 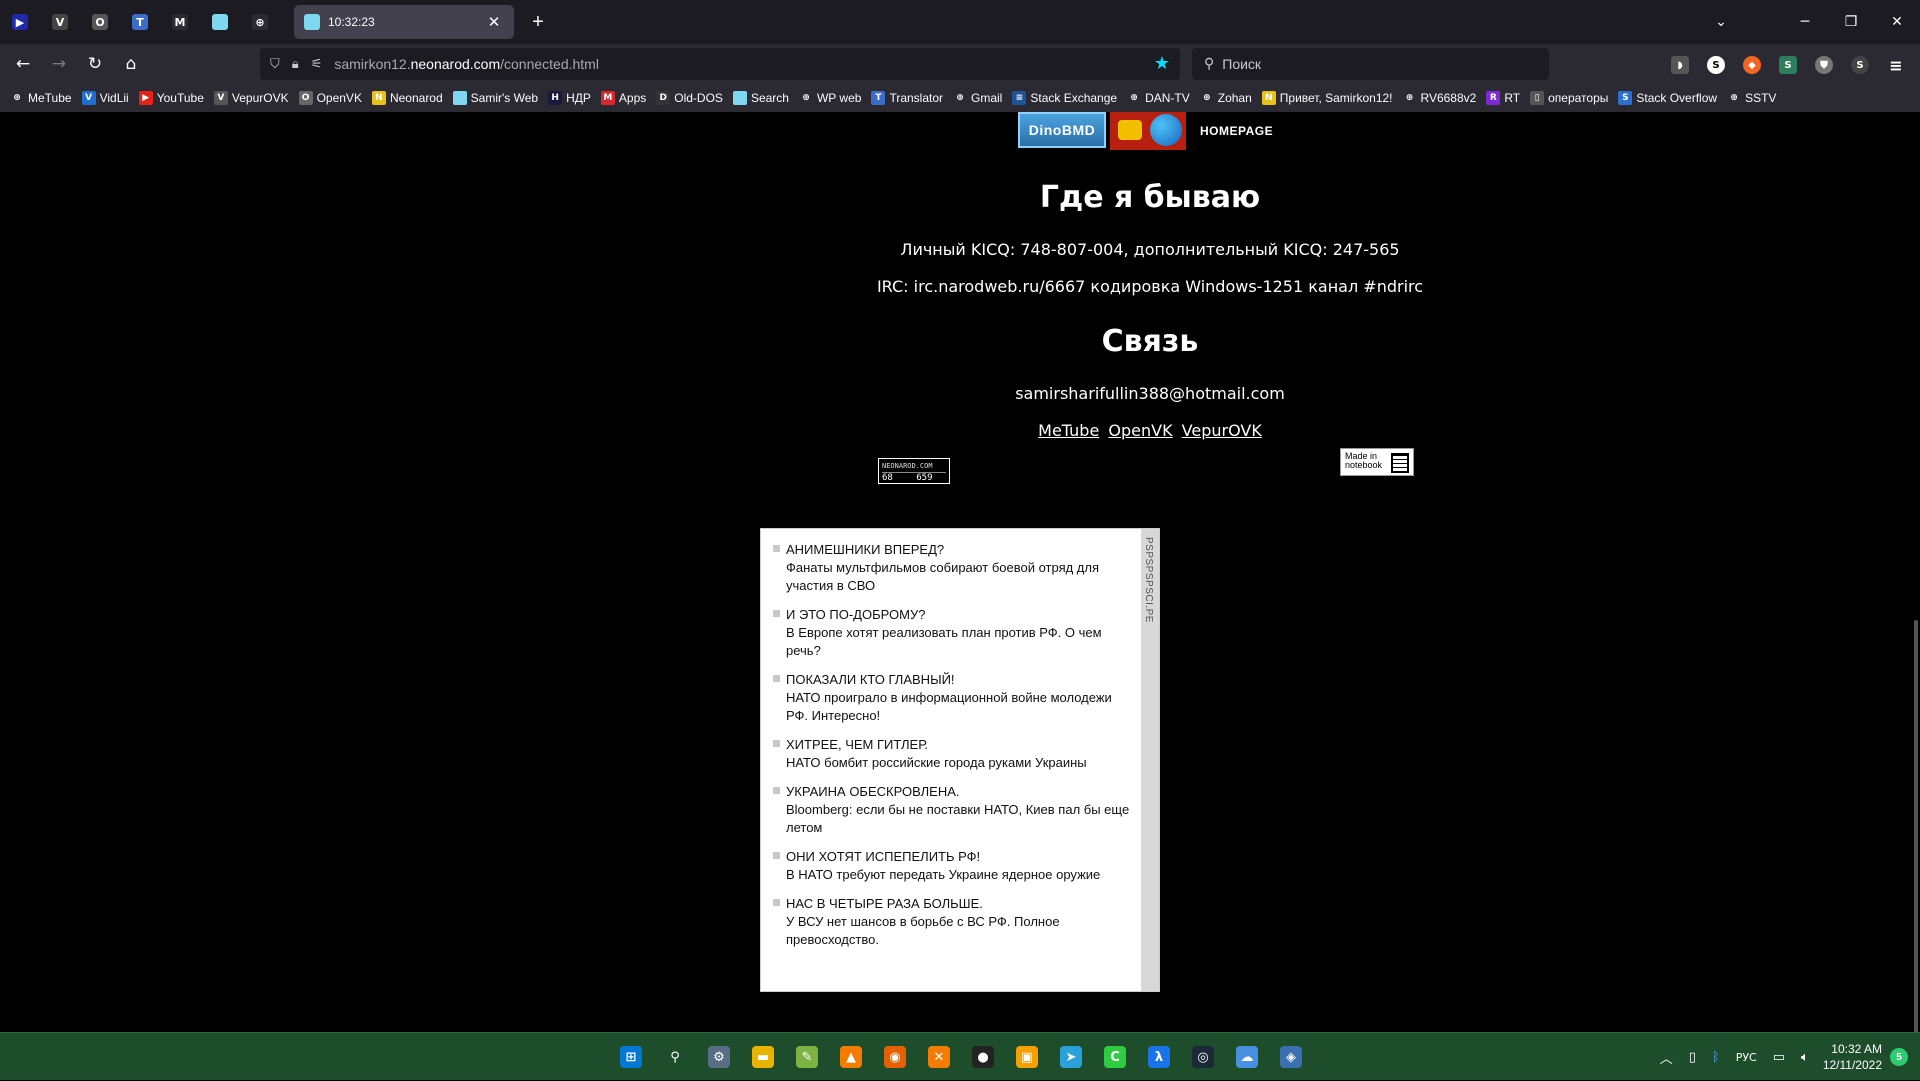 I want to click on bookmark-item: ⊕ RV6688v2, so click(x=1439, y=98).